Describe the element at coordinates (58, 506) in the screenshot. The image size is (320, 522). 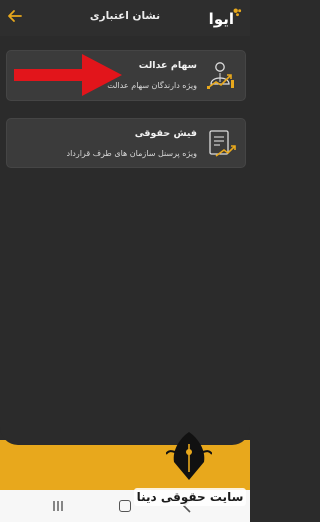
I see `recent-apps-icon` at that location.